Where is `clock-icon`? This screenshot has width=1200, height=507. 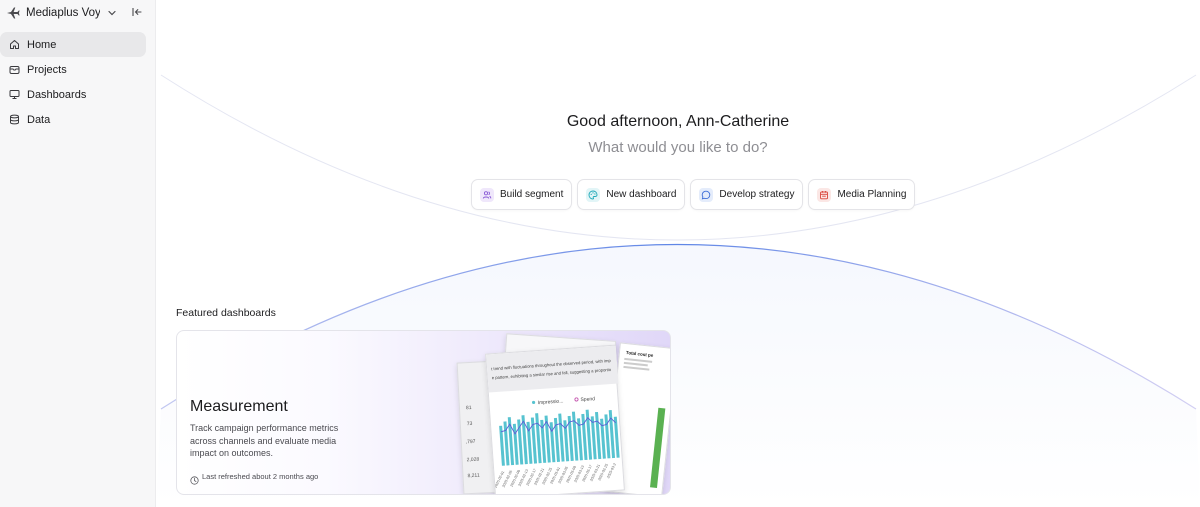
clock-icon is located at coordinates (194, 478).